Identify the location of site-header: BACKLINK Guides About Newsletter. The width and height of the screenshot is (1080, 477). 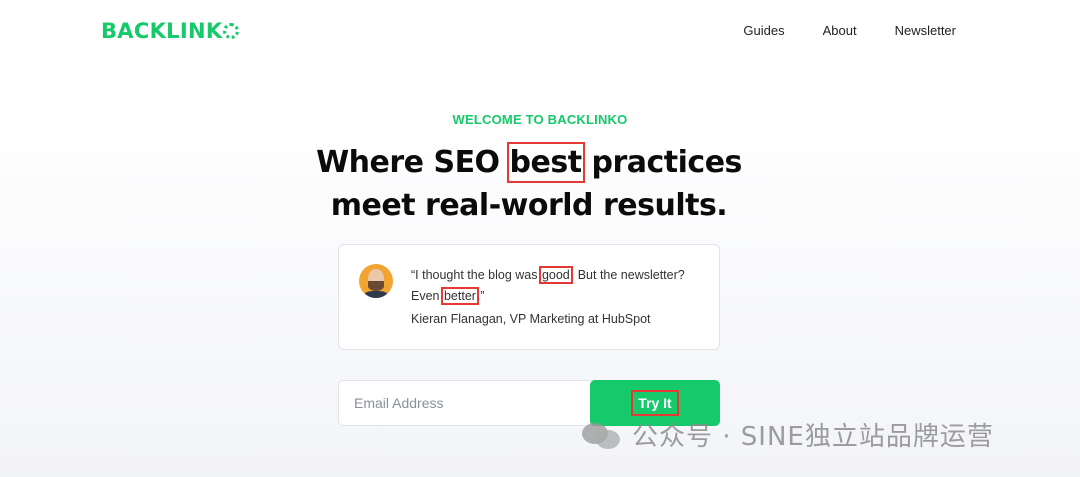
(540, 31).